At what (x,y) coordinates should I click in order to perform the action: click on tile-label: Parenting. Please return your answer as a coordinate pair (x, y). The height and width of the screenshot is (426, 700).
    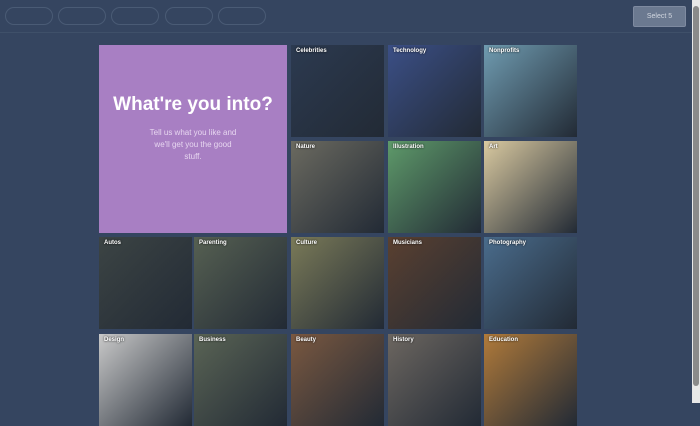
    Looking at the image, I should click on (213, 243).